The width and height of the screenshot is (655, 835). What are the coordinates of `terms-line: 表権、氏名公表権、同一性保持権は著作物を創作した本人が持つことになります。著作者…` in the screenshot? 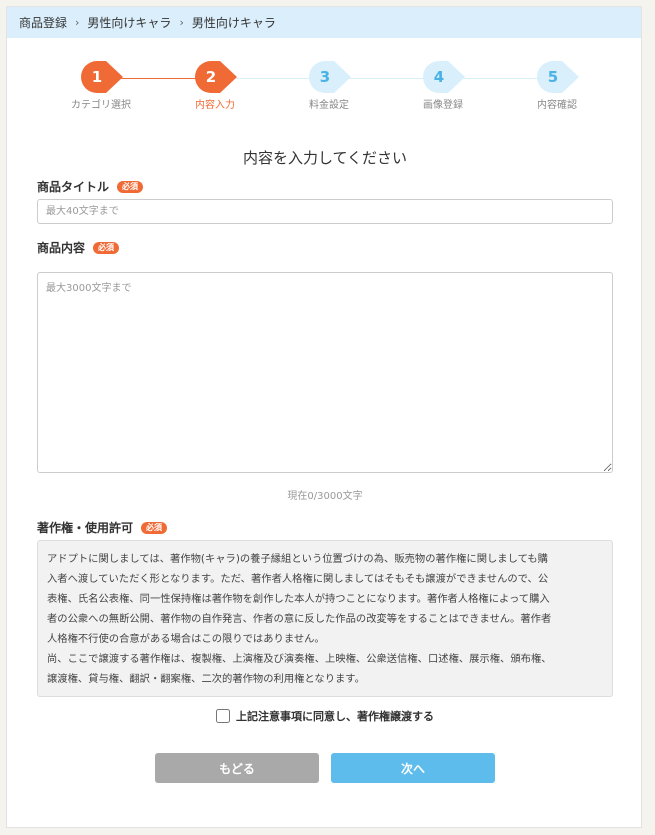 It's located at (298, 599).